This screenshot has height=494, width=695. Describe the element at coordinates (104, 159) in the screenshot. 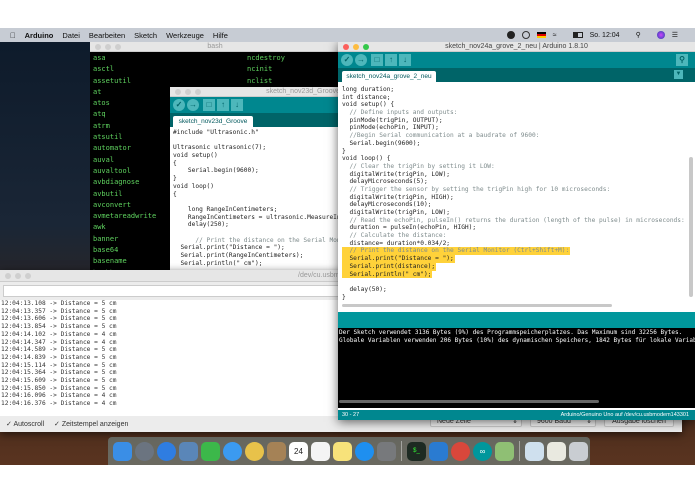

I see `terminal-line: auval` at that location.